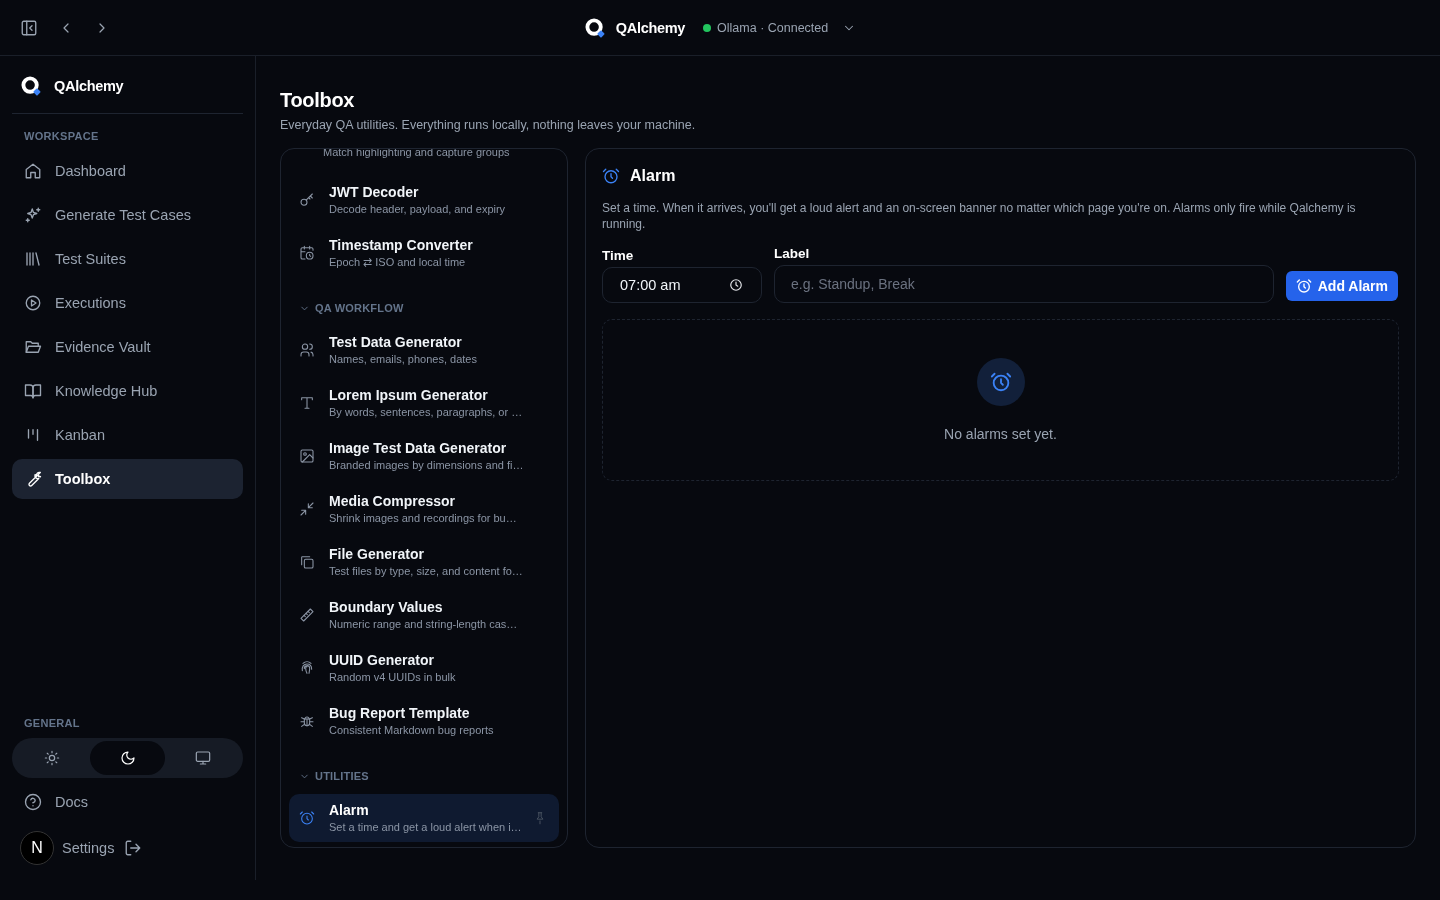  Describe the element at coordinates (349, 810) in the screenshot. I see `tool-name: Alarm` at that location.